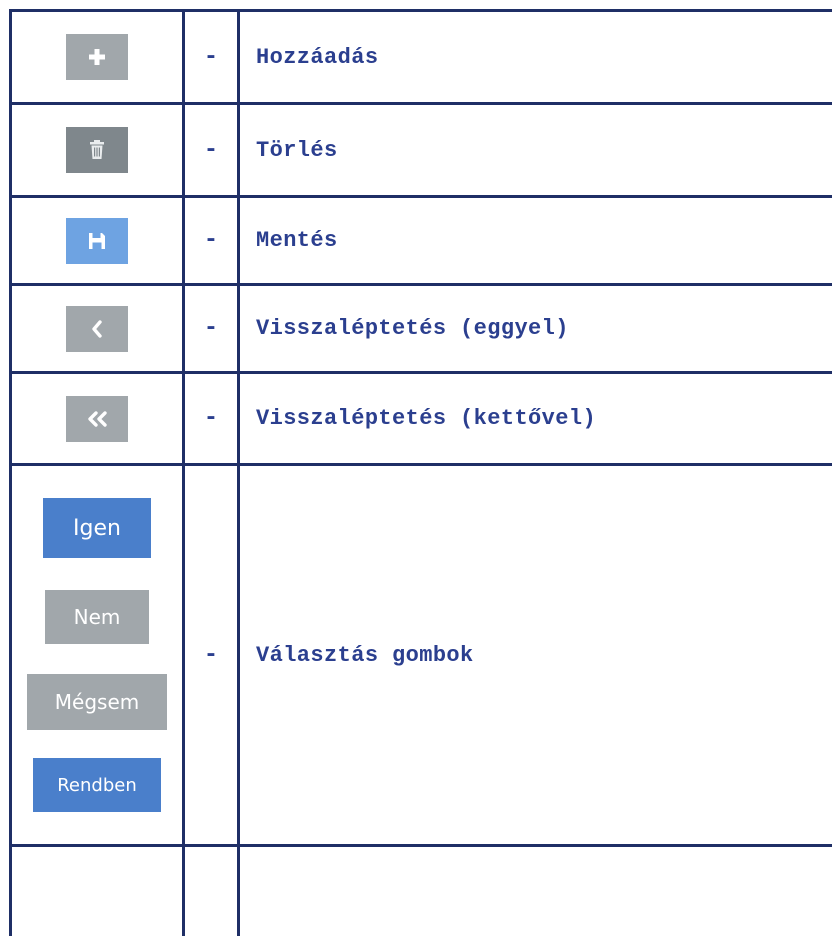 The image size is (832, 936). Describe the element at coordinates (412, 328) in the screenshot. I see `row-label: Visszaléptetés (eggyel)` at that location.